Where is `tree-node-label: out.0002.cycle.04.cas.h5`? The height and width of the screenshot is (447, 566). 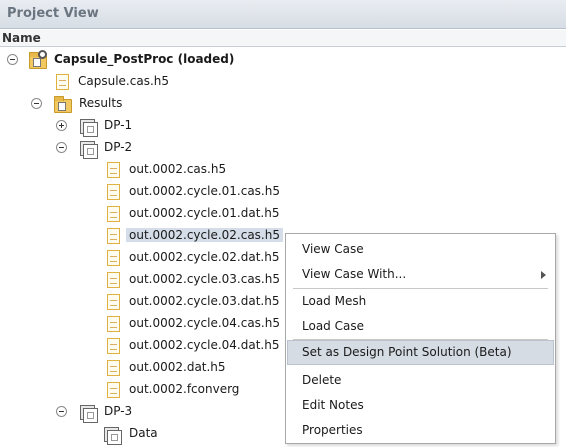
tree-node-label: out.0002.cycle.04.cas.h5 is located at coordinates (204, 323).